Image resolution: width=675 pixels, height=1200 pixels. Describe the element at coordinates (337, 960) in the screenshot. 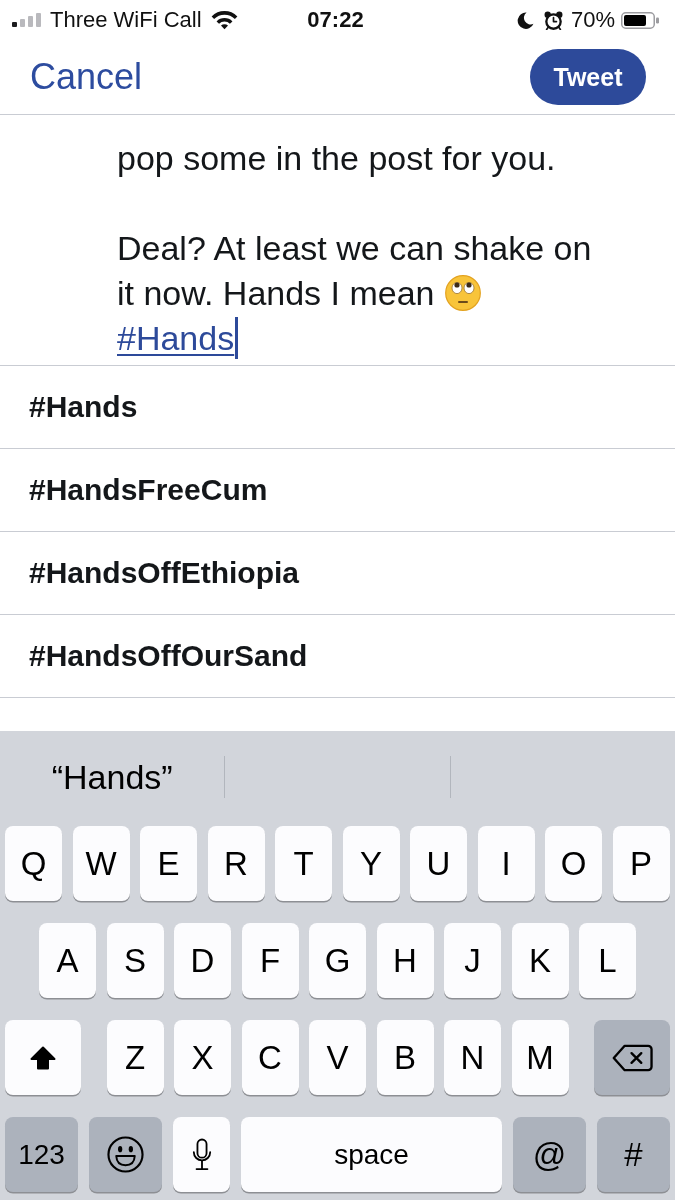

I see `keyboard-key: G` at that location.